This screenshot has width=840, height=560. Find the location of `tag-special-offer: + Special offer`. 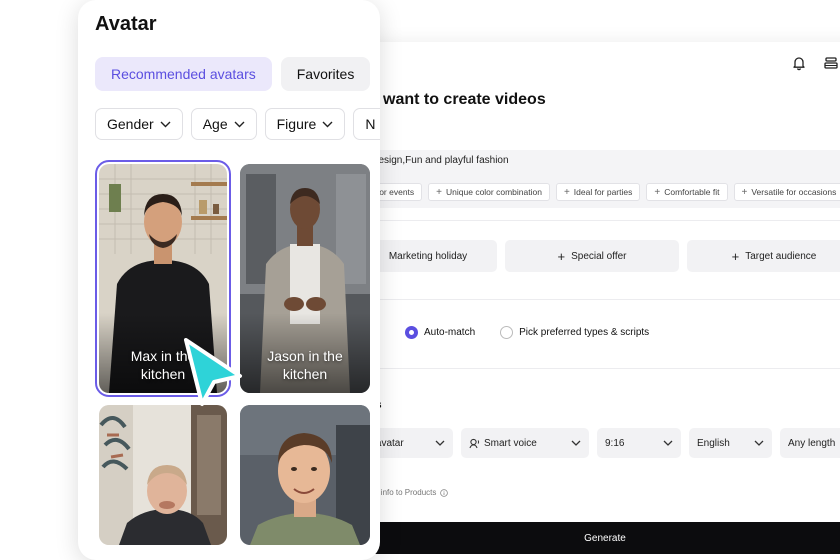

tag-special-offer: + Special offer is located at coordinates (592, 256).